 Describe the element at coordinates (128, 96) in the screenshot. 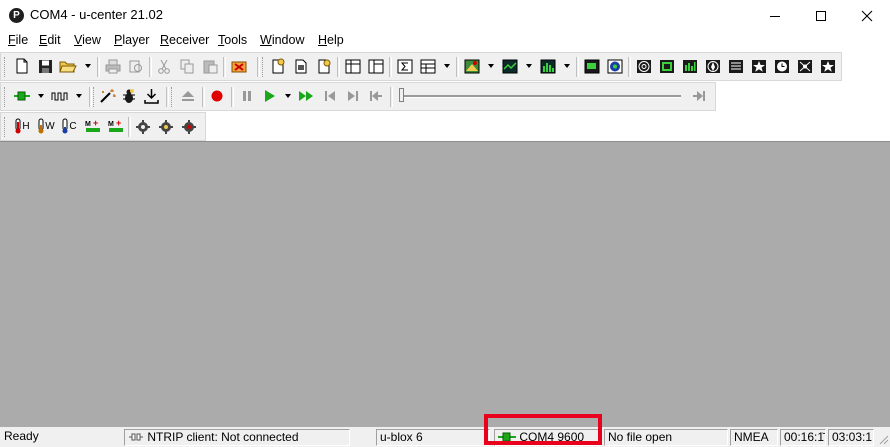

I see `debug-bug-icon` at that location.